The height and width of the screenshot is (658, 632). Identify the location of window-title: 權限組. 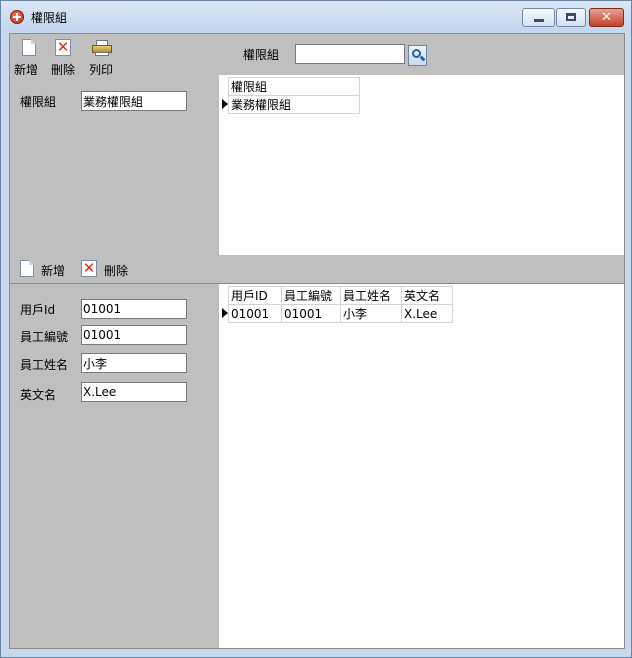
(49, 18).